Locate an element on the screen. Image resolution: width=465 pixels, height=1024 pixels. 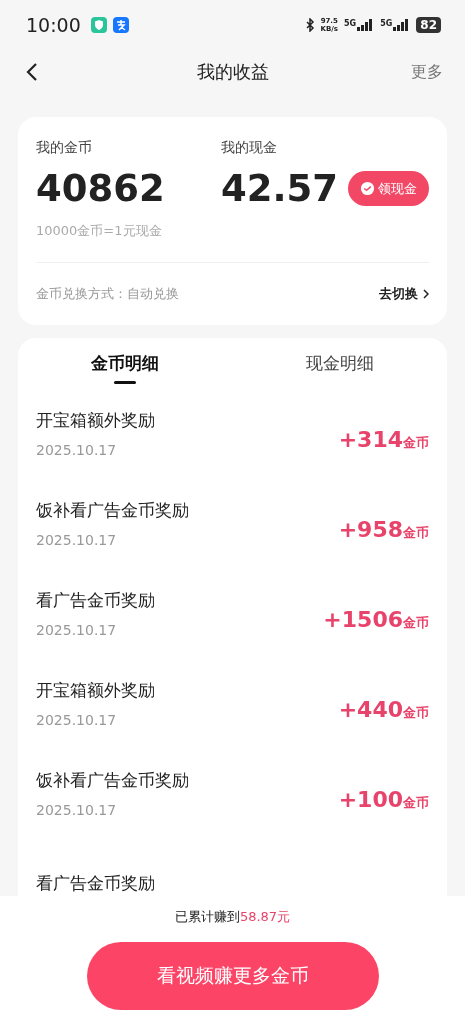
cash-label: 我的现金 is located at coordinates (249, 148).